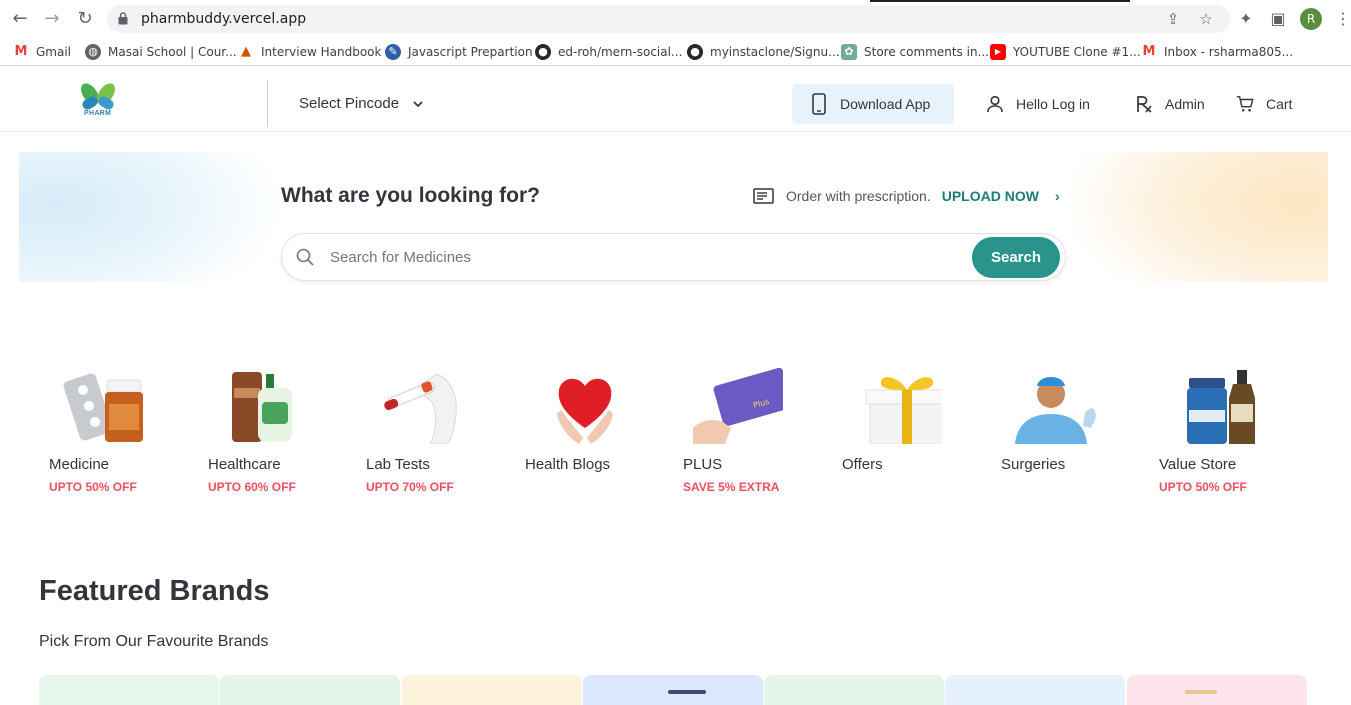 This screenshot has height=705, width=1351. What do you see at coordinates (262, 407) in the screenshot?
I see `handwash-icon` at bounding box center [262, 407].